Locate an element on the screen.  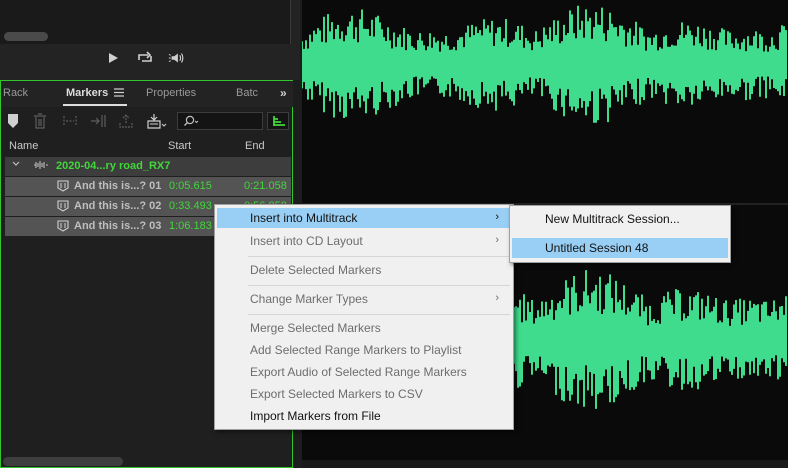
export-range-icon is located at coordinates (126, 122).